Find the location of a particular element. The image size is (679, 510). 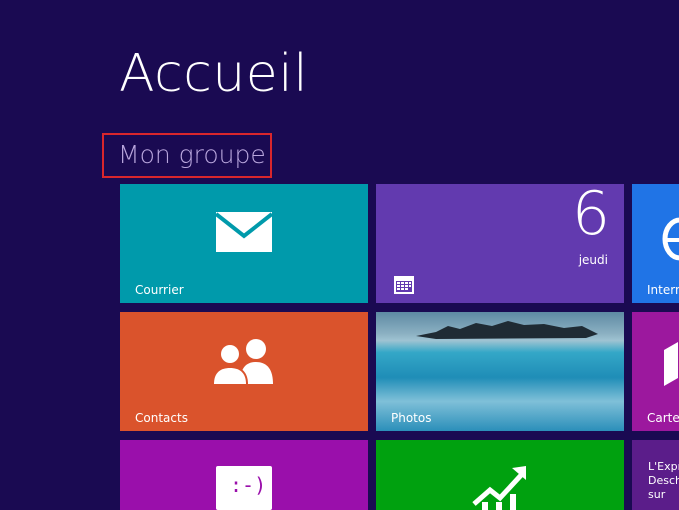

tile-calendar: 6 jeudi is located at coordinates (500, 243).